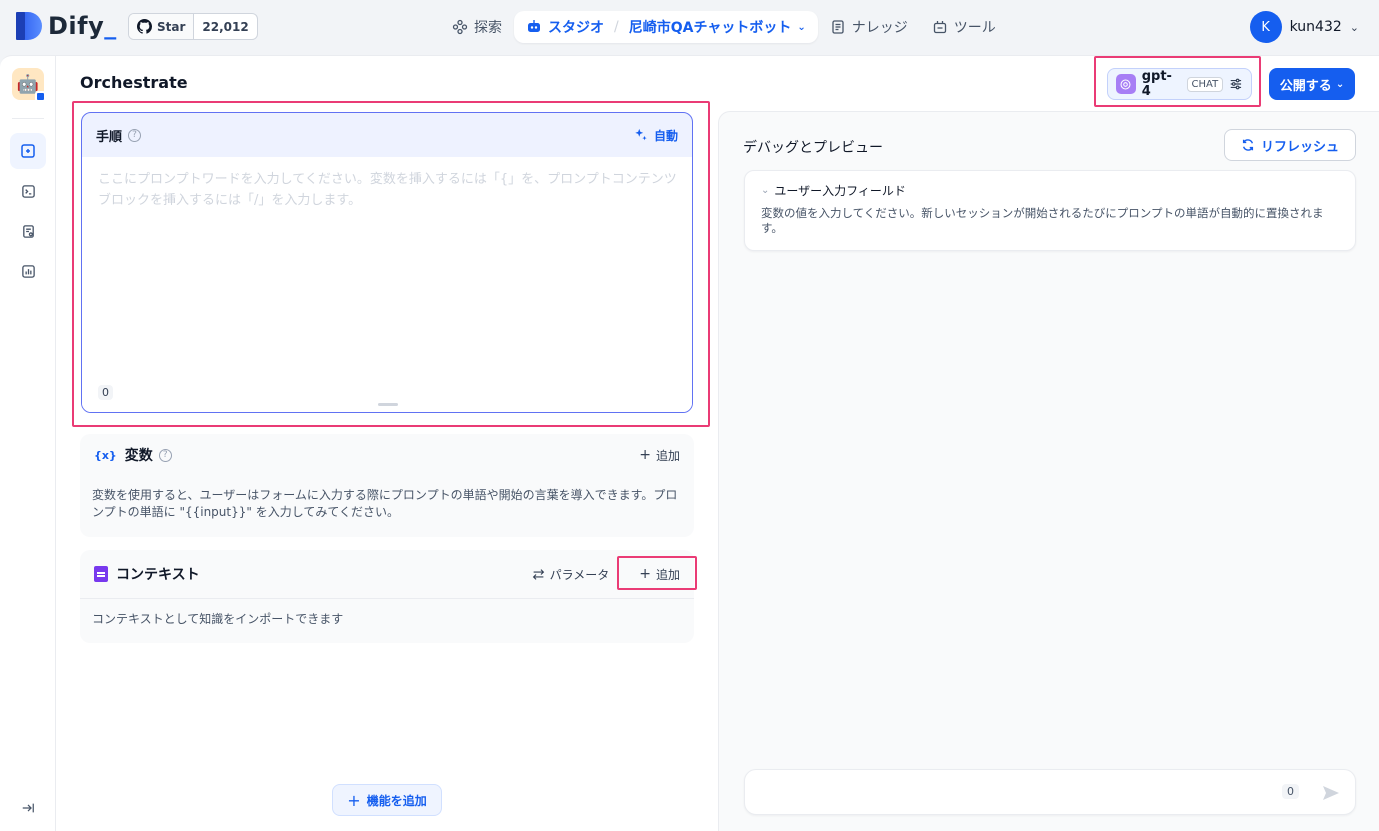 This screenshot has height=831, width=1379. What do you see at coordinates (109, 137) in the screenshot?
I see `prompt-title: 手順` at bounding box center [109, 137].